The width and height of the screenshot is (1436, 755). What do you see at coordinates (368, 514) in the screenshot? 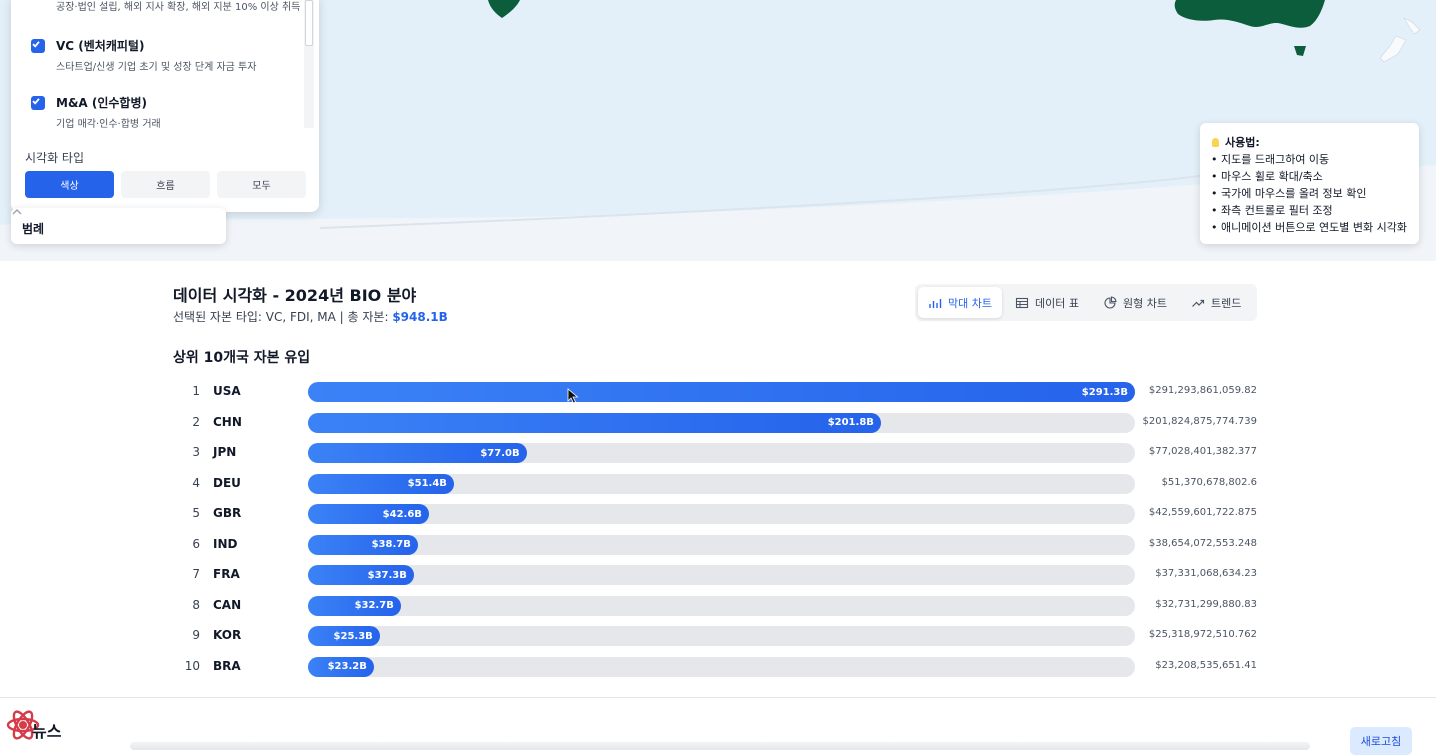
I see `bar-gbr: $42.6B` at bounding box center [368, 514].